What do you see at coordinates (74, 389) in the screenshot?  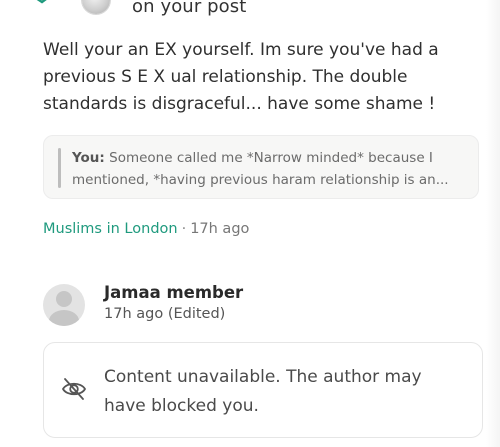 I see `eye-off-icon` at bounding box center [74, 389].